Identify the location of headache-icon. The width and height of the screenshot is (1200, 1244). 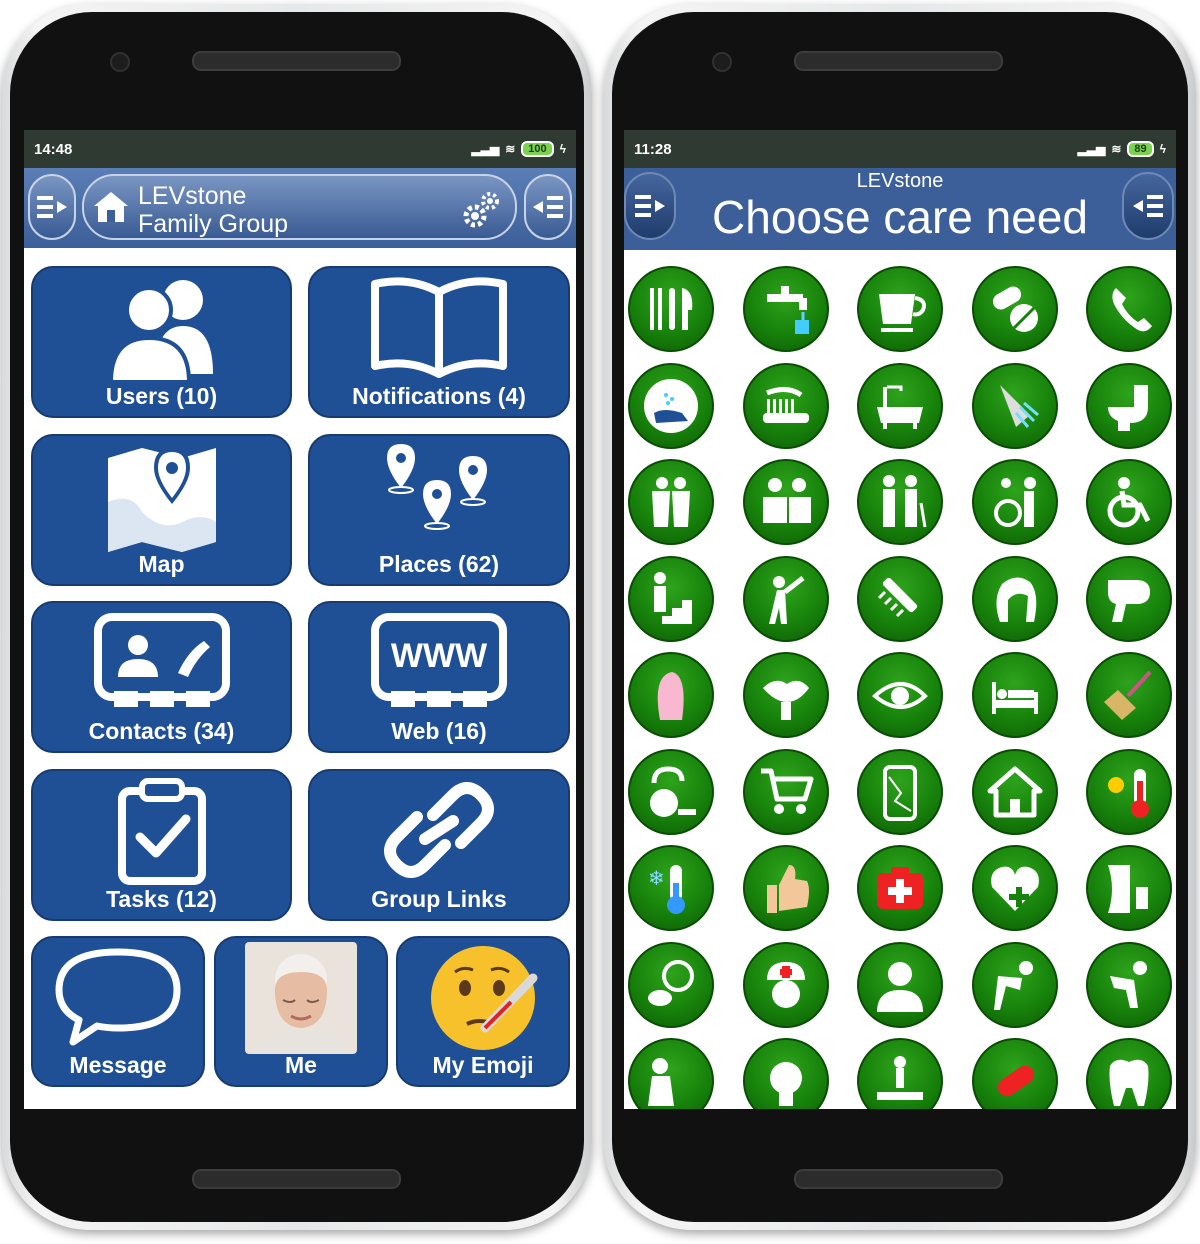
(785, 1084).